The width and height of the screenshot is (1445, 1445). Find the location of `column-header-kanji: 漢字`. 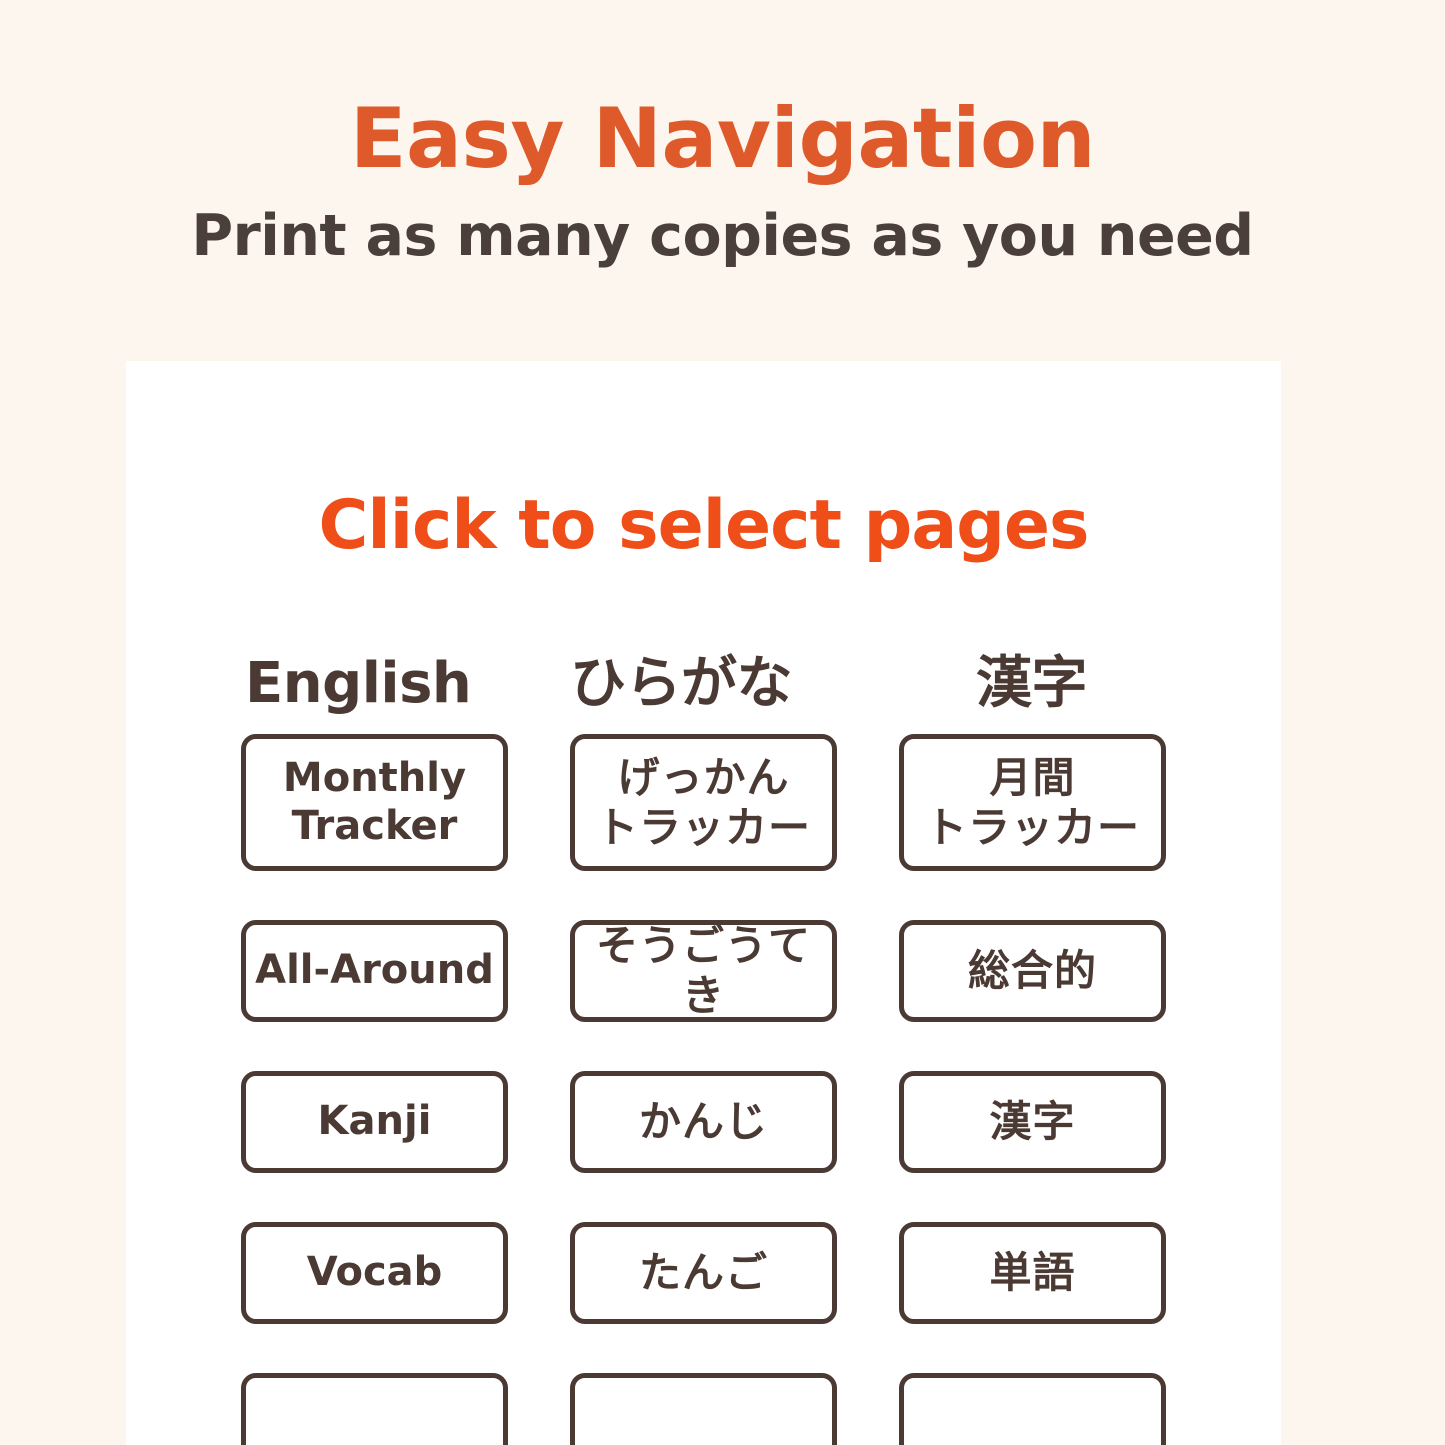

column-header-kanji: 漢字 is located at coordinates (1032, 683).